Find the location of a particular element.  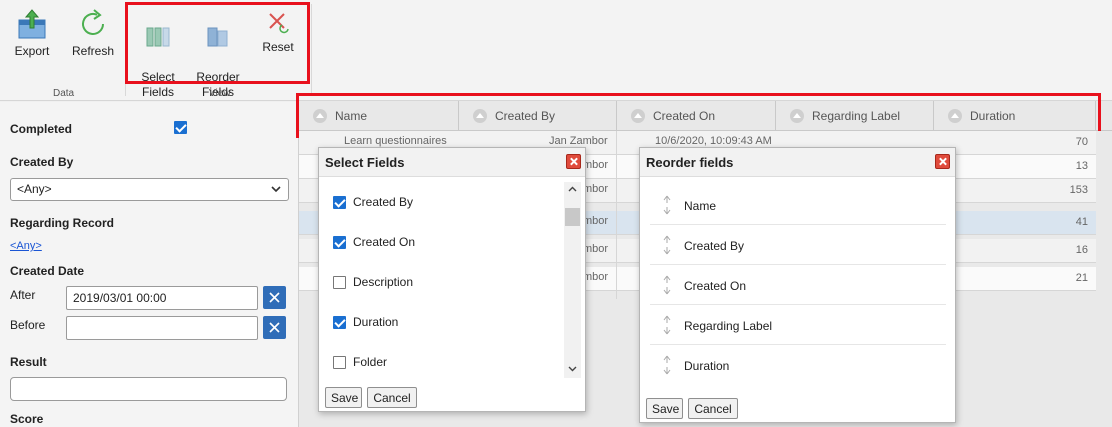

cell-duration: 153 is located at coordinates (1078, 190).